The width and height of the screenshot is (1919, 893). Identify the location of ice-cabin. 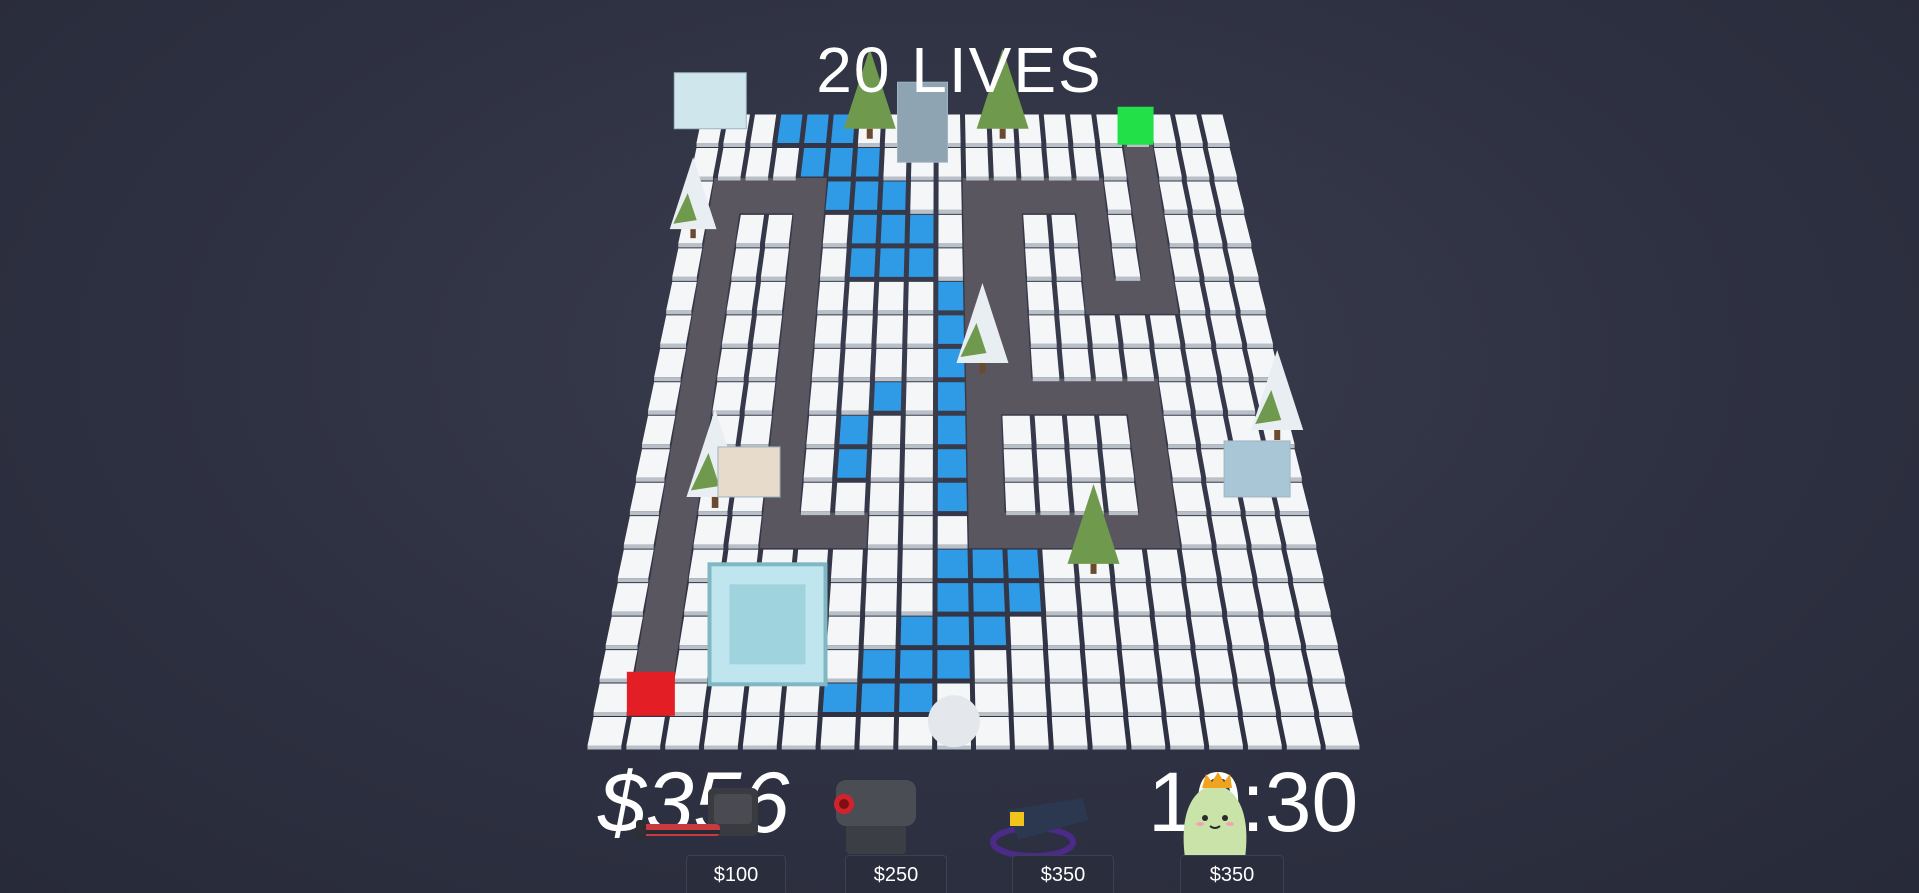
(1257, 469).